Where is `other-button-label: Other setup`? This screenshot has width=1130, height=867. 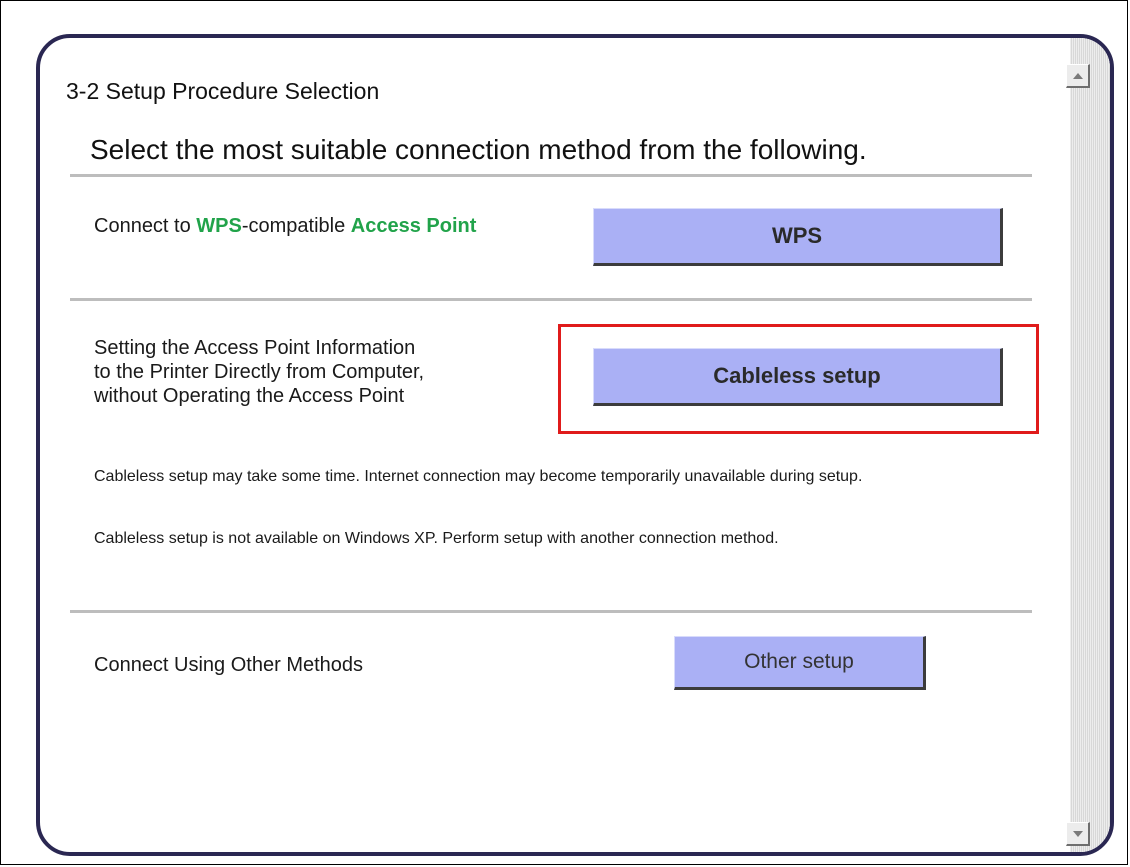
other-button-label: Other setup is located at coordinates (799, 661).